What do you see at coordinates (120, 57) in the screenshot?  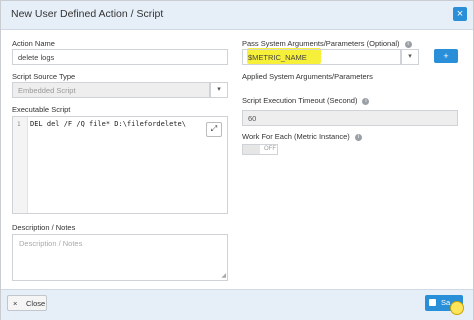 I see `action-name-input: delete logs` at bounding box center [120, 57].